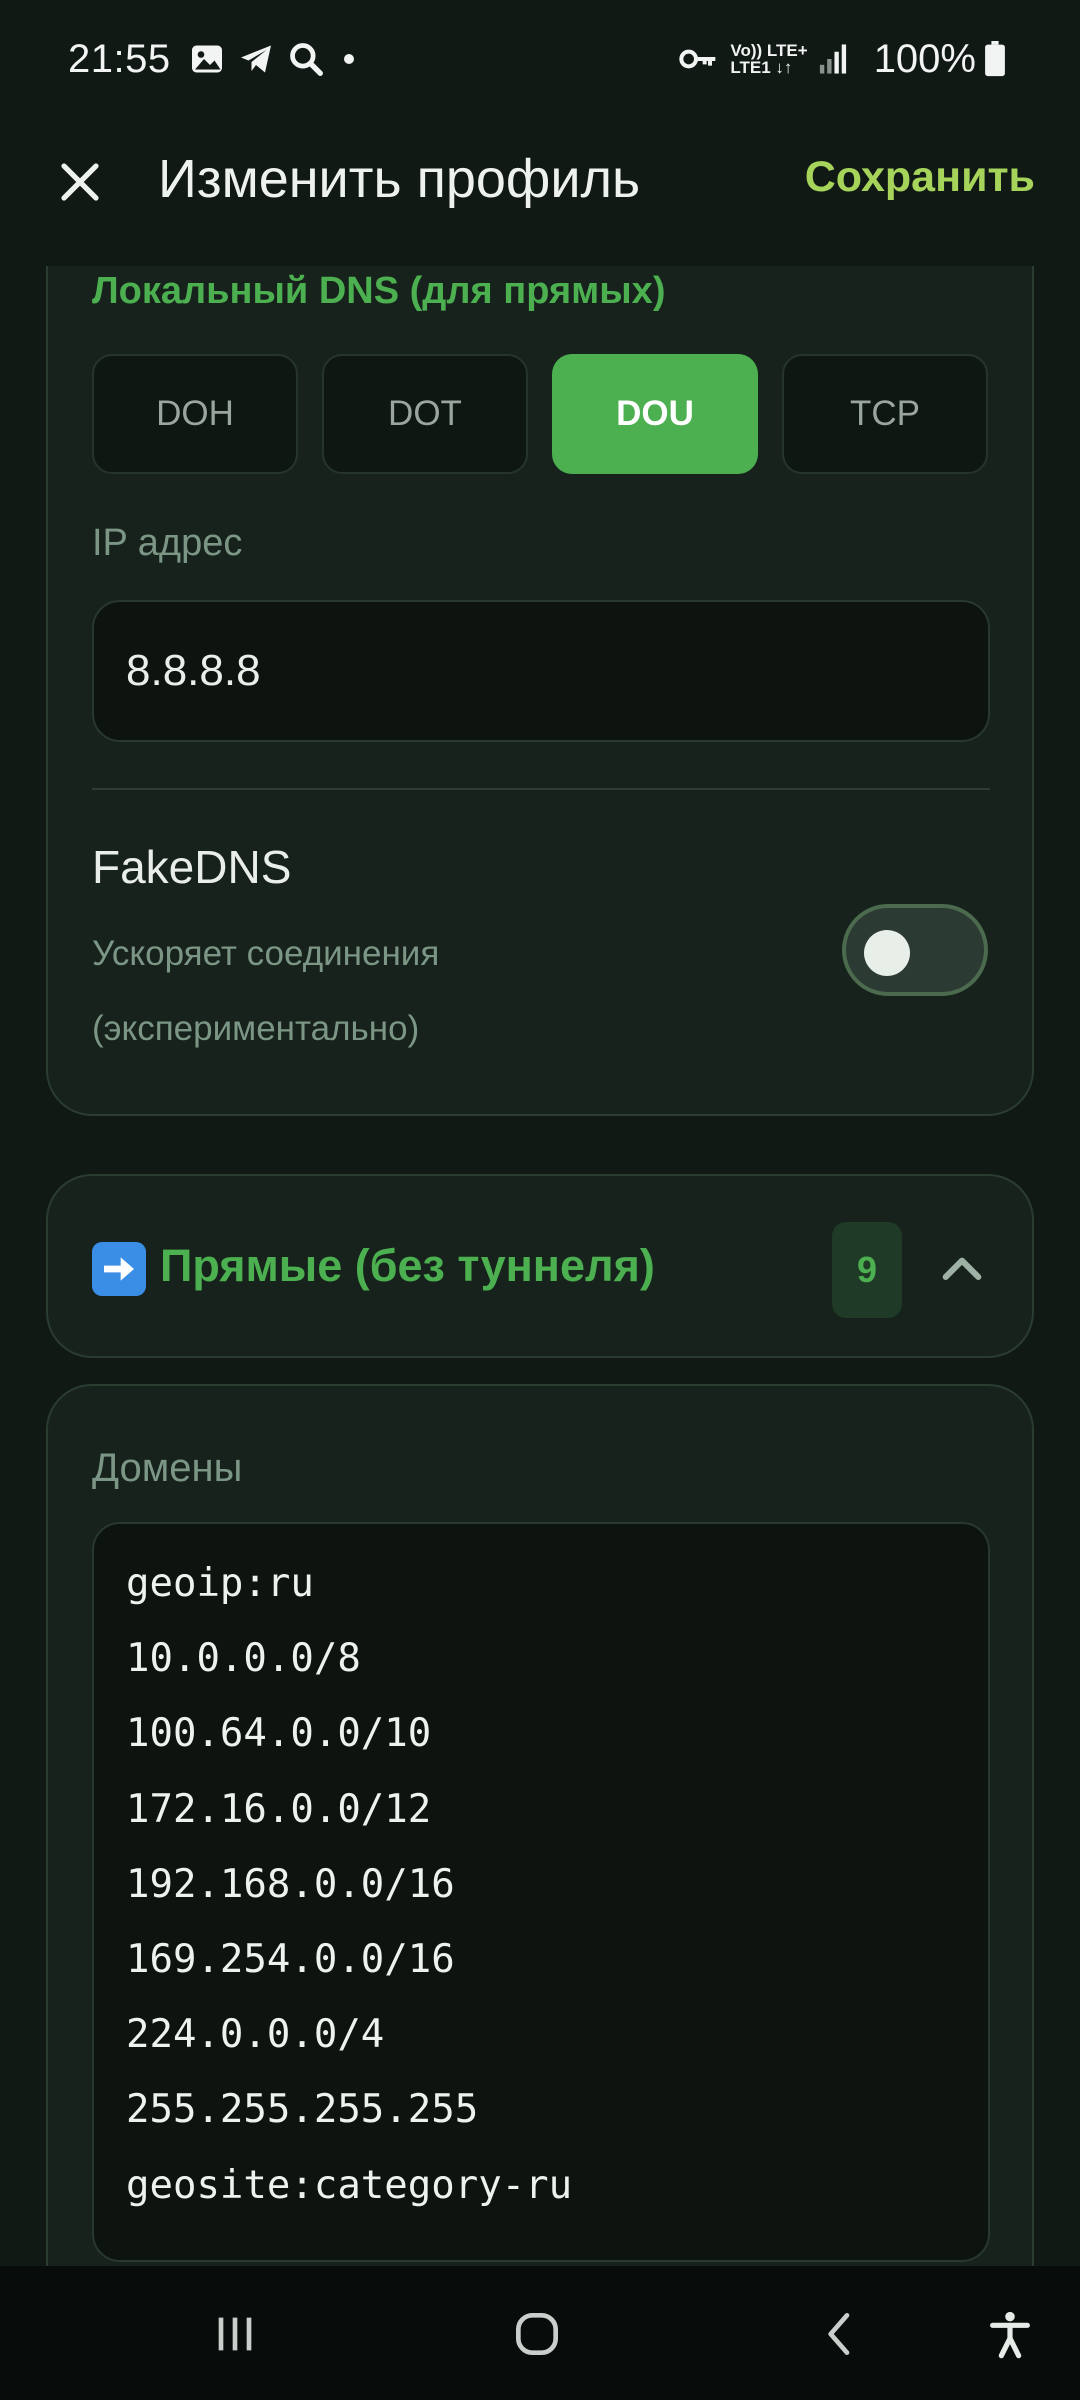 The height and width of the screenshot is (2400, 1080). I want to click on telegram-icon, so click(256, 59).